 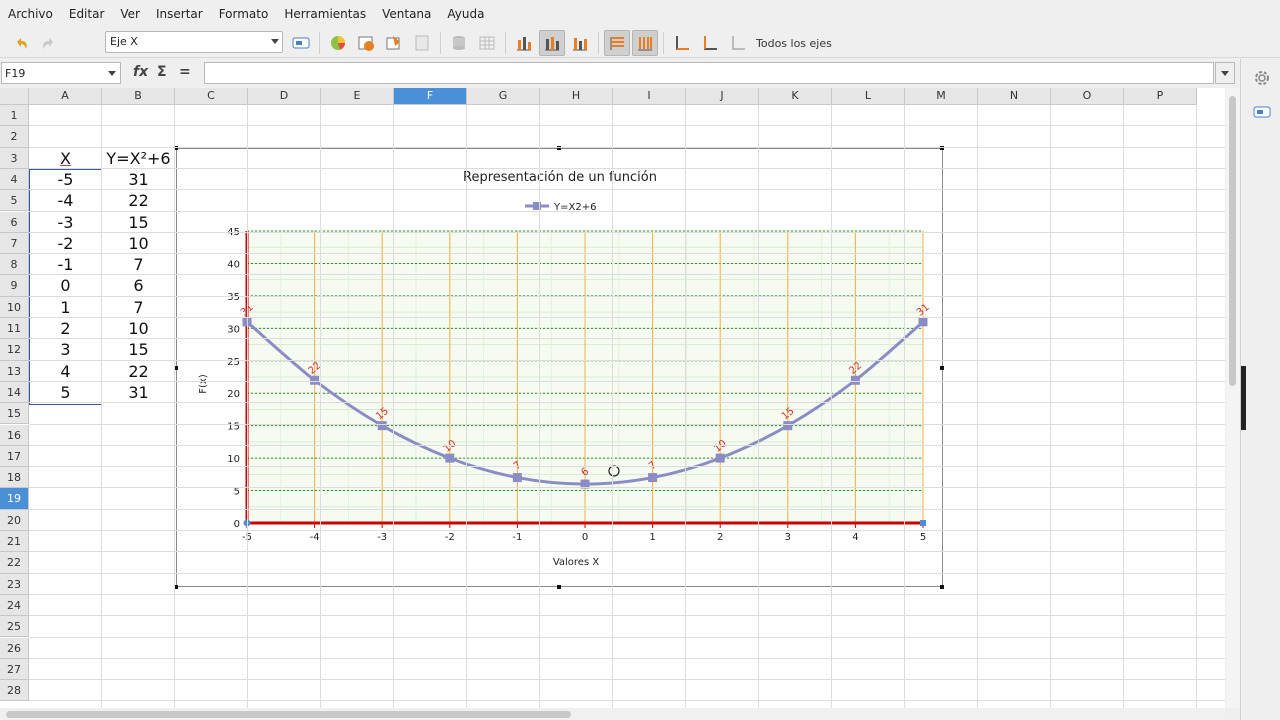 I want to click on row-header-27: 27, so click(x=14, y=669).